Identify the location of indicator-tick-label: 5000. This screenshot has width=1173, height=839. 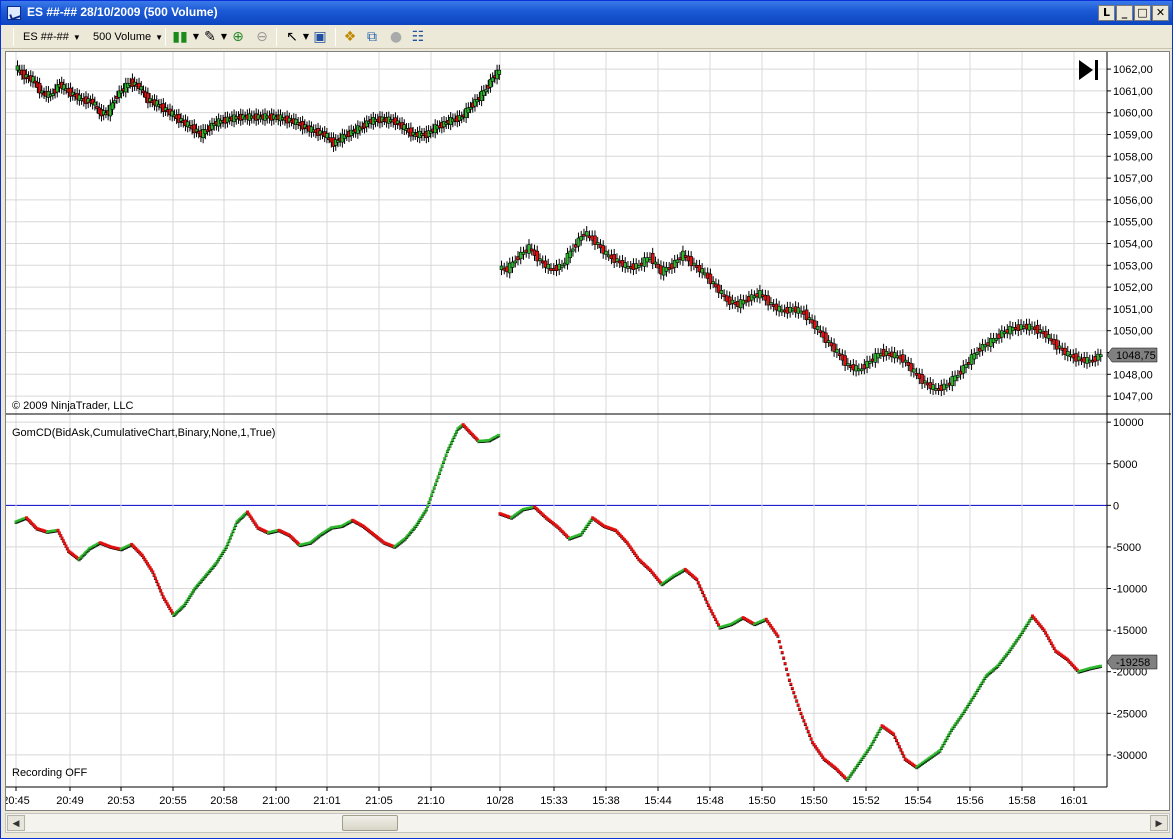
(1125, 465).